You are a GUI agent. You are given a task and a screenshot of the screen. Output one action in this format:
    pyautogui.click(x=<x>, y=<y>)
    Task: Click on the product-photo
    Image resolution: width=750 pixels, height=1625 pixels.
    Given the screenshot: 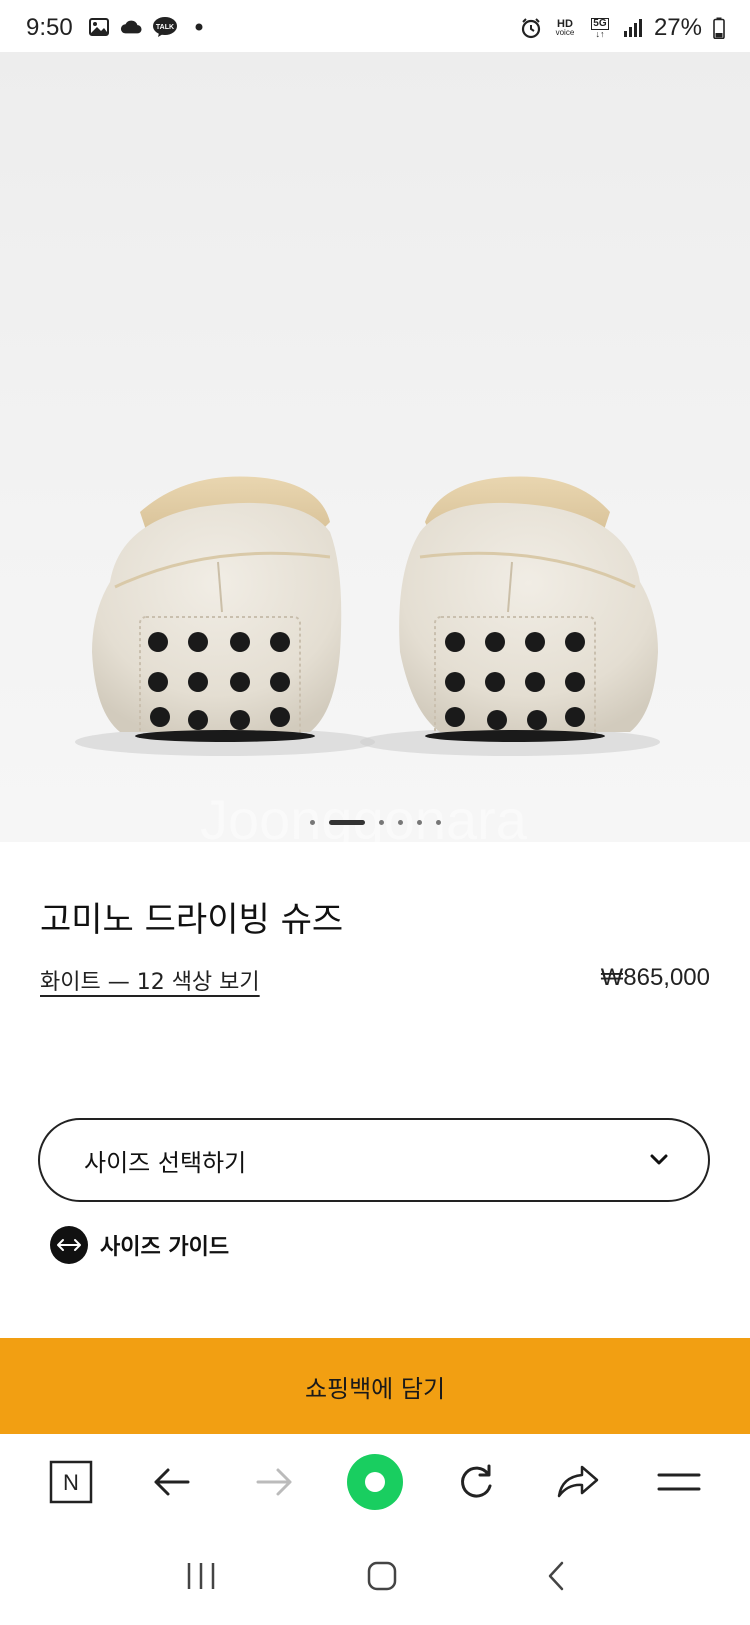 What is the action you would take?
    pyautogui.click(x=367, y=616)
    